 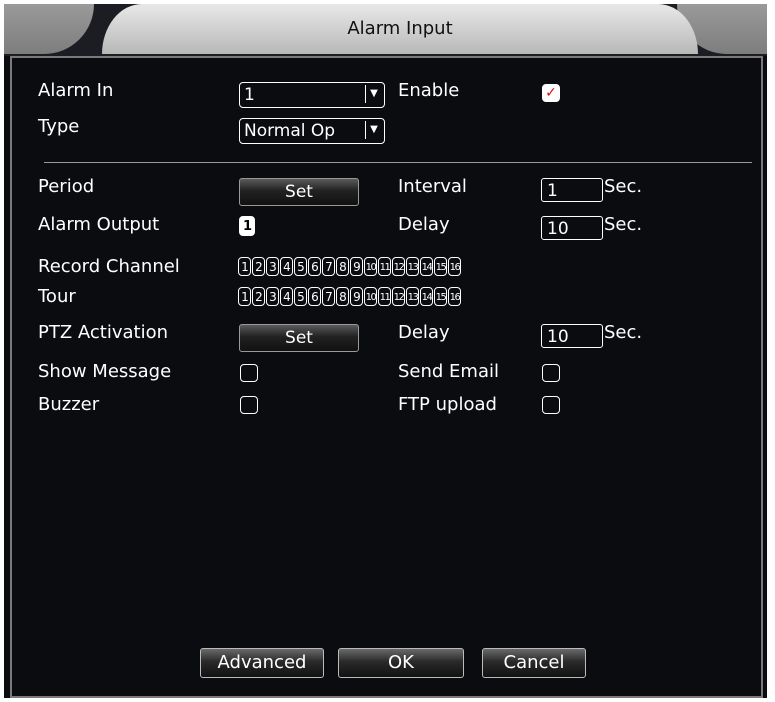 I want to click on record-channel-4: 4, so click(x=286, y=266).